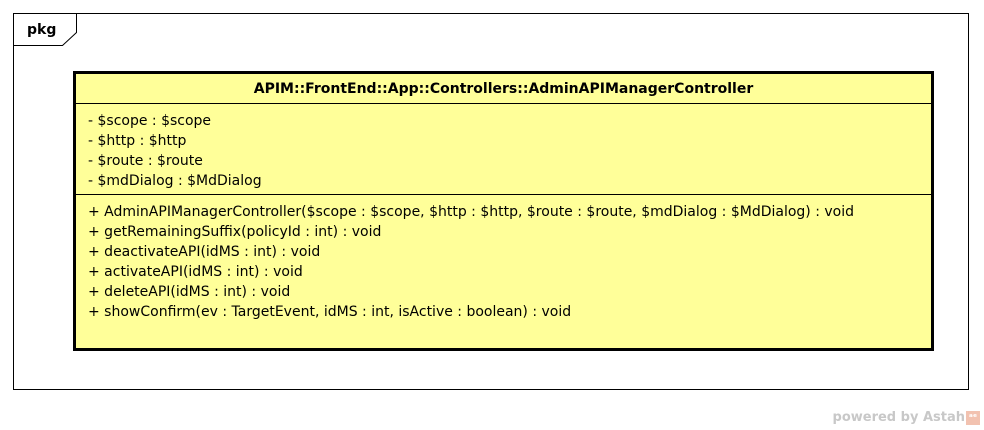 The width and height of the screenshot is (984, 430). What do you see at coordinates (898, 417) in the screenshot?
I see `watermark-text: powered by Astah` at bounding box center [898, 417].